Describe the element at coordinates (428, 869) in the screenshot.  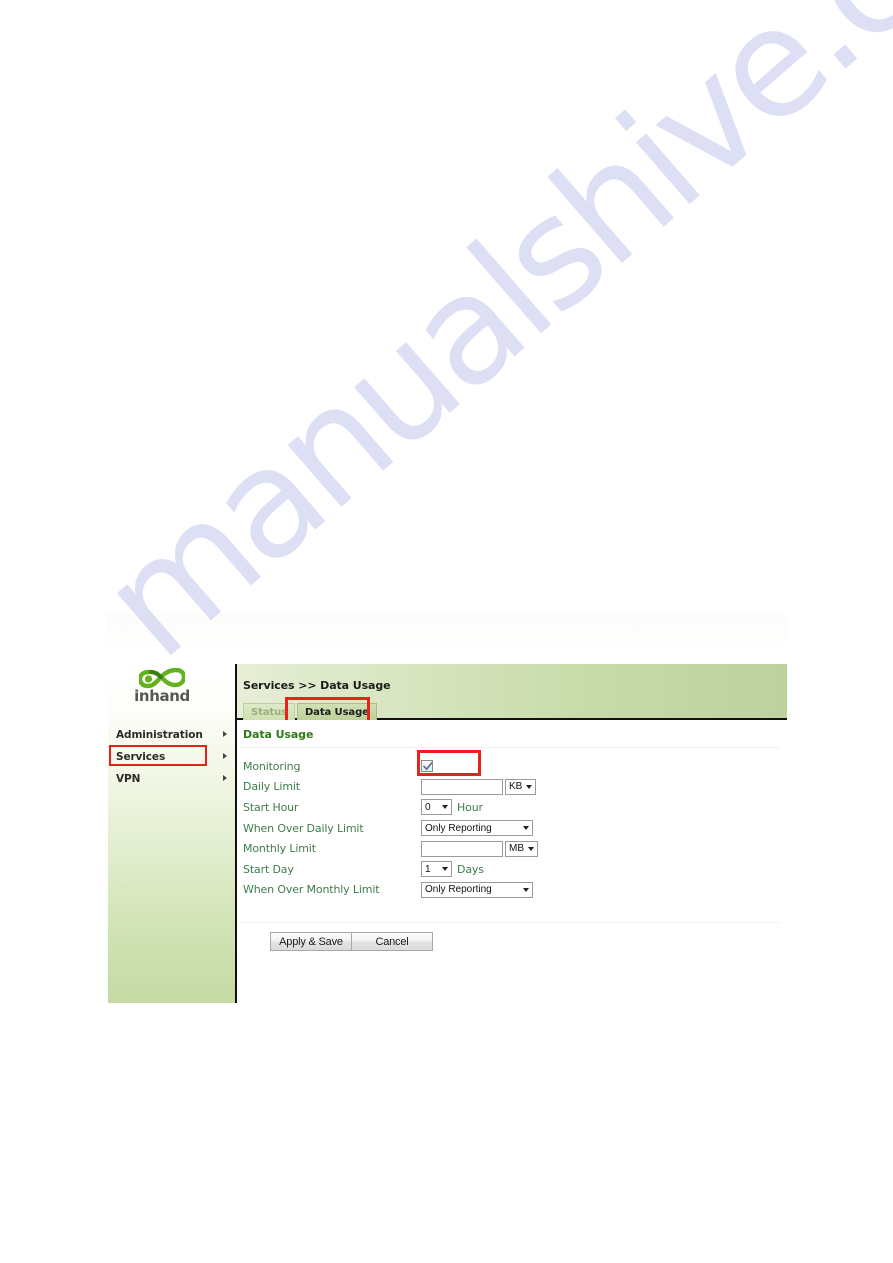
I see `start-day-value: 1` at that location.